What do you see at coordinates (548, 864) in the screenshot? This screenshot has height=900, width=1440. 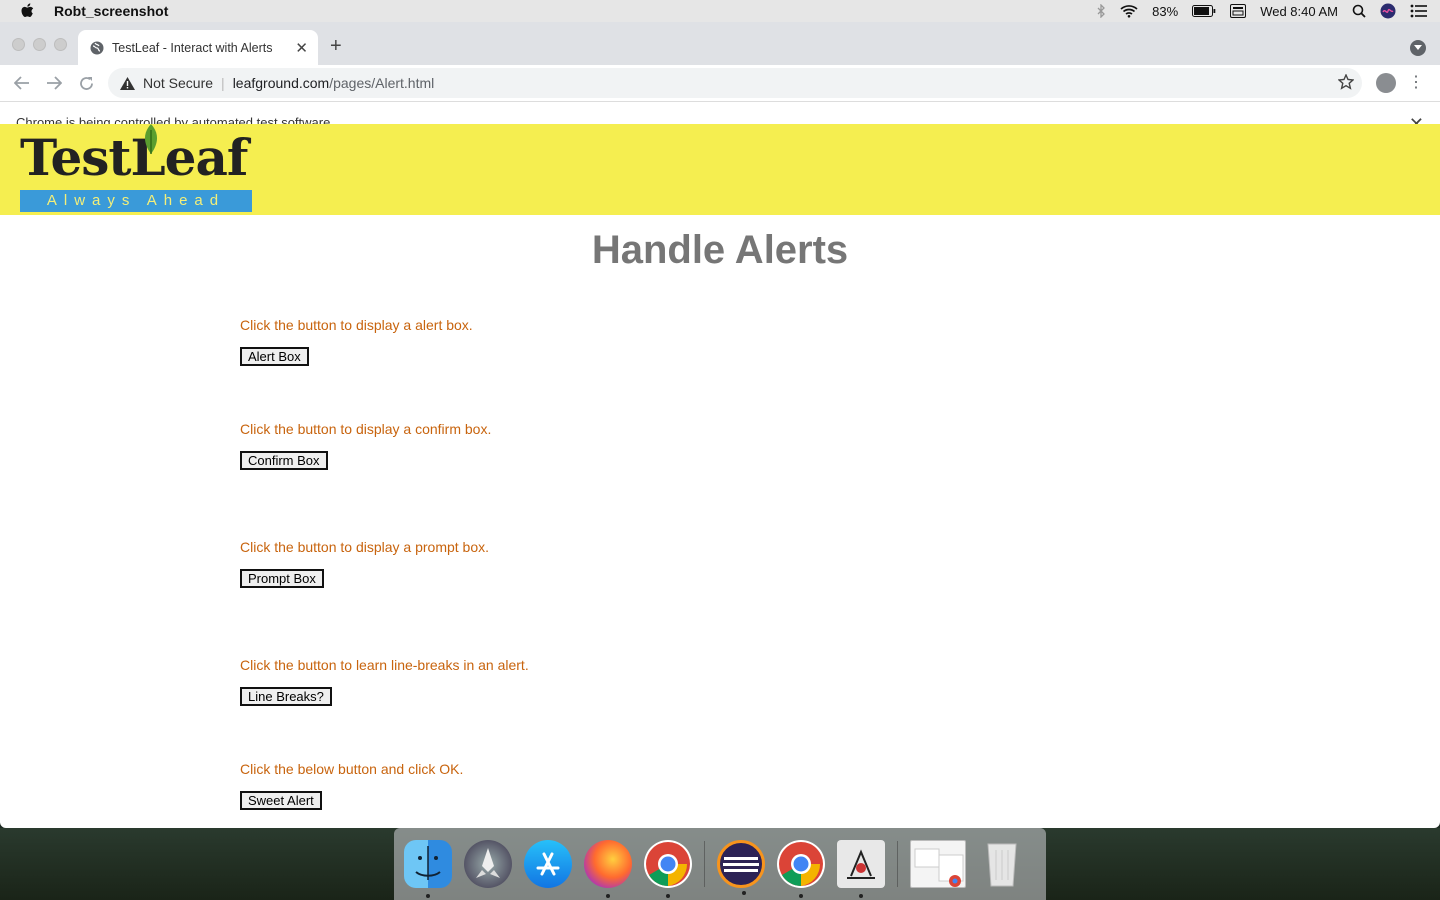 I see `app-store-icon` at bounding box center [548, 864].